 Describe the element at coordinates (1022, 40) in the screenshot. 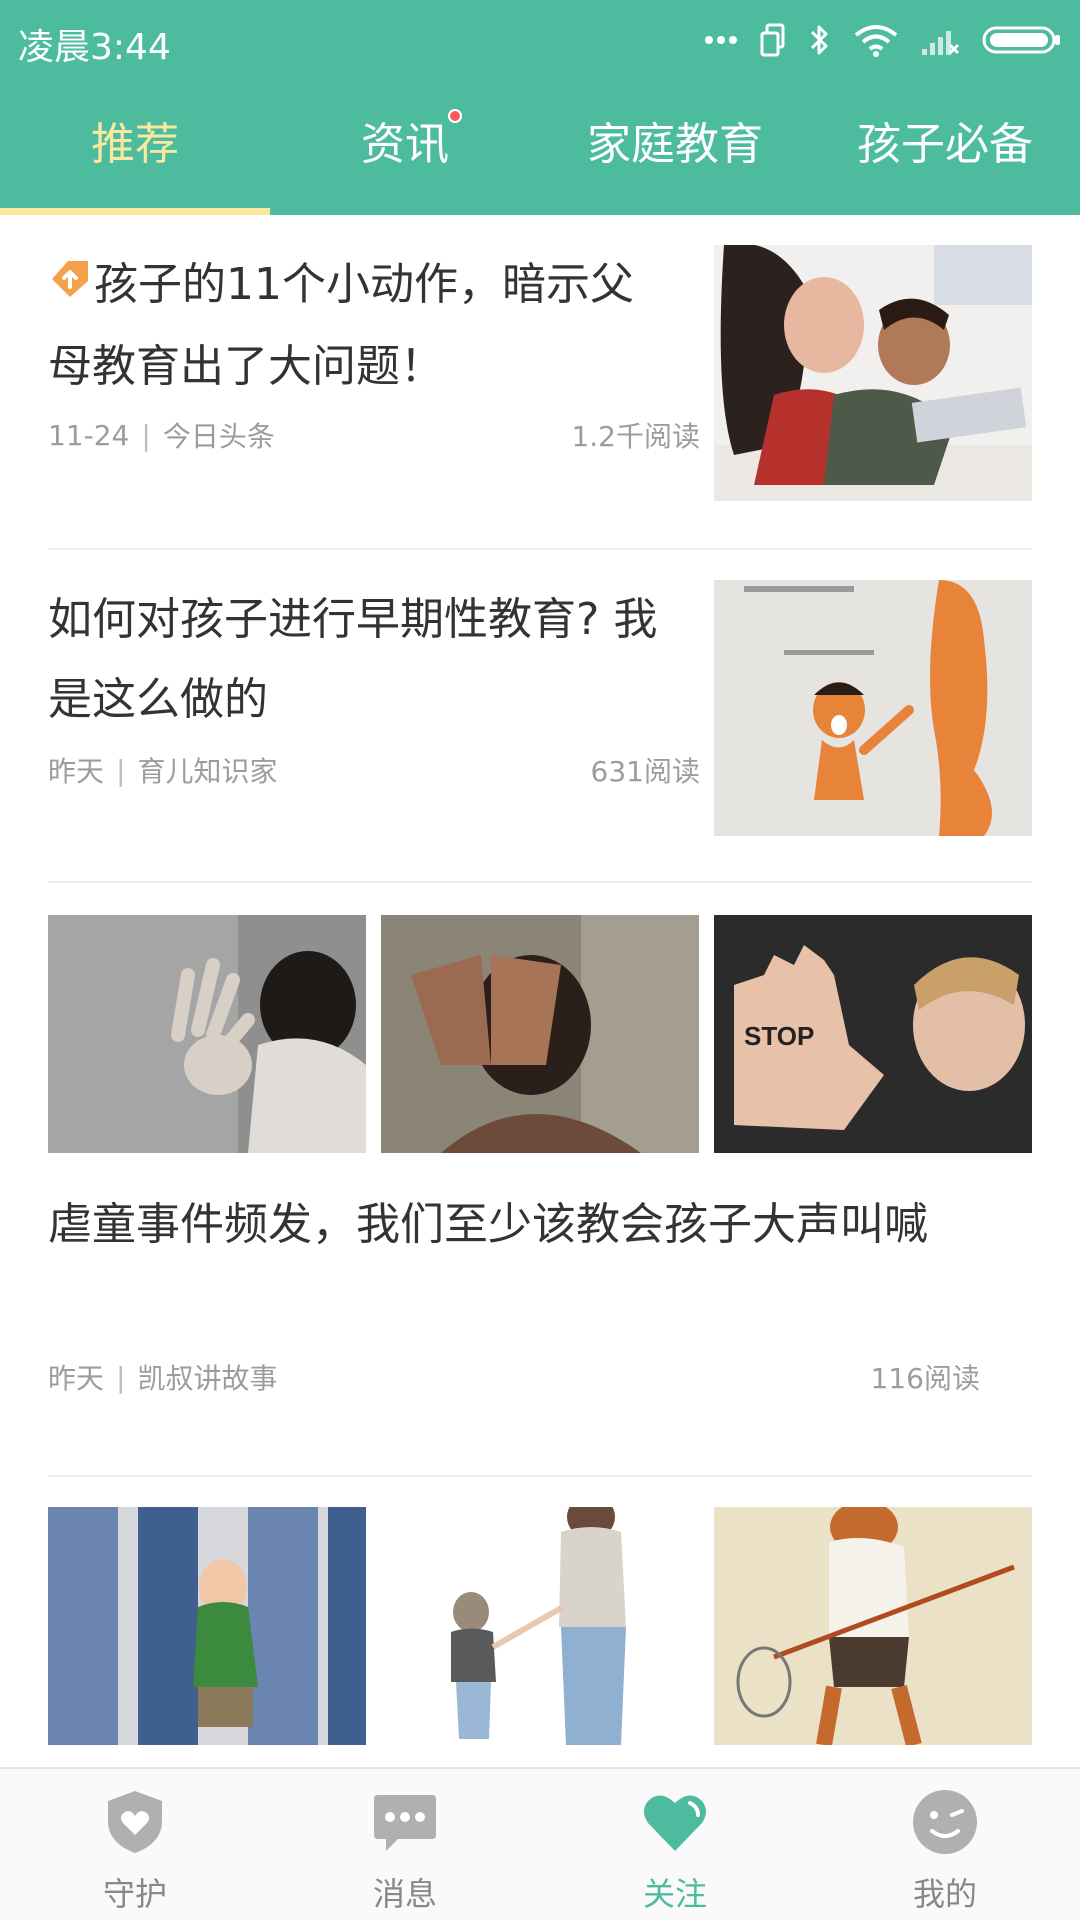

I see `battery-icon` at that location.